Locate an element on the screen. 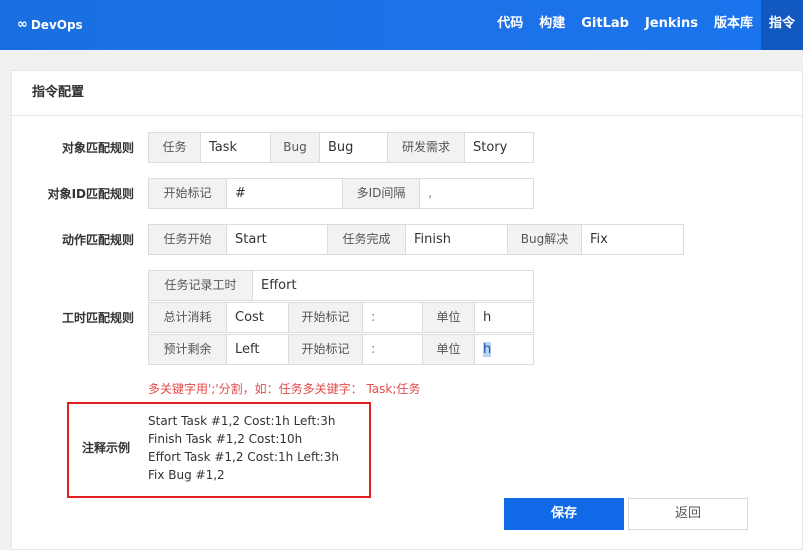 This screenshot has height=550, width=803. back-button: 返回 is located at coordinates (688, 514).